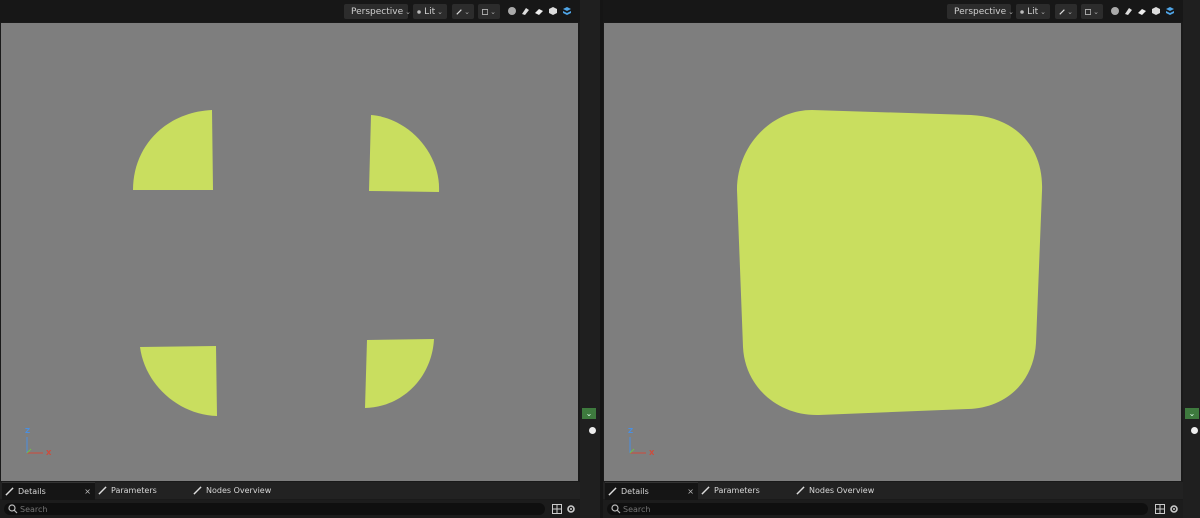  Describe the element at coordinates (404, 153) in the screenshot. I see `quarter-disc-top-right` at that location.